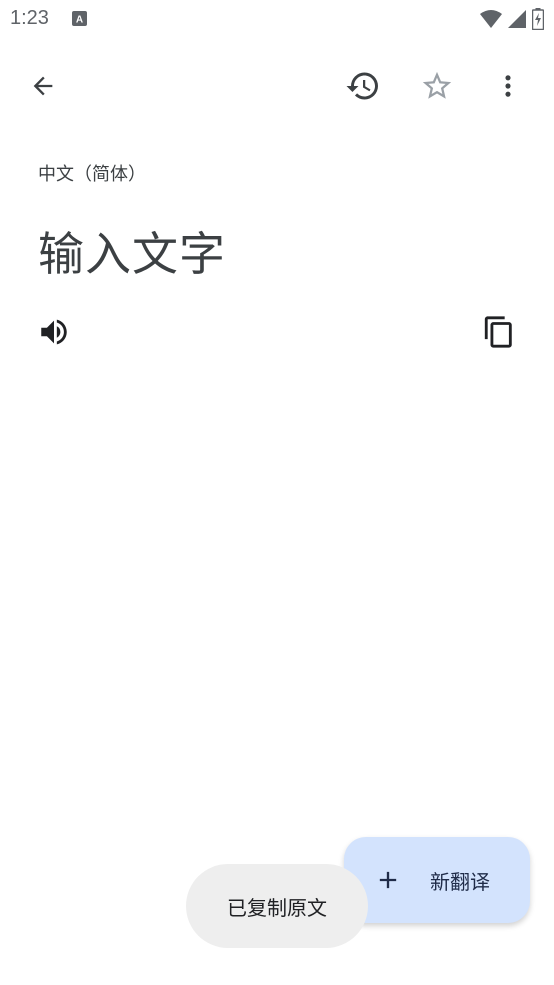 This screenshot has height=985, width=554. What do you see at coordinates (491, 19) in the screenshot?
I see `wifi-icon` at bounding box center [491, 19].